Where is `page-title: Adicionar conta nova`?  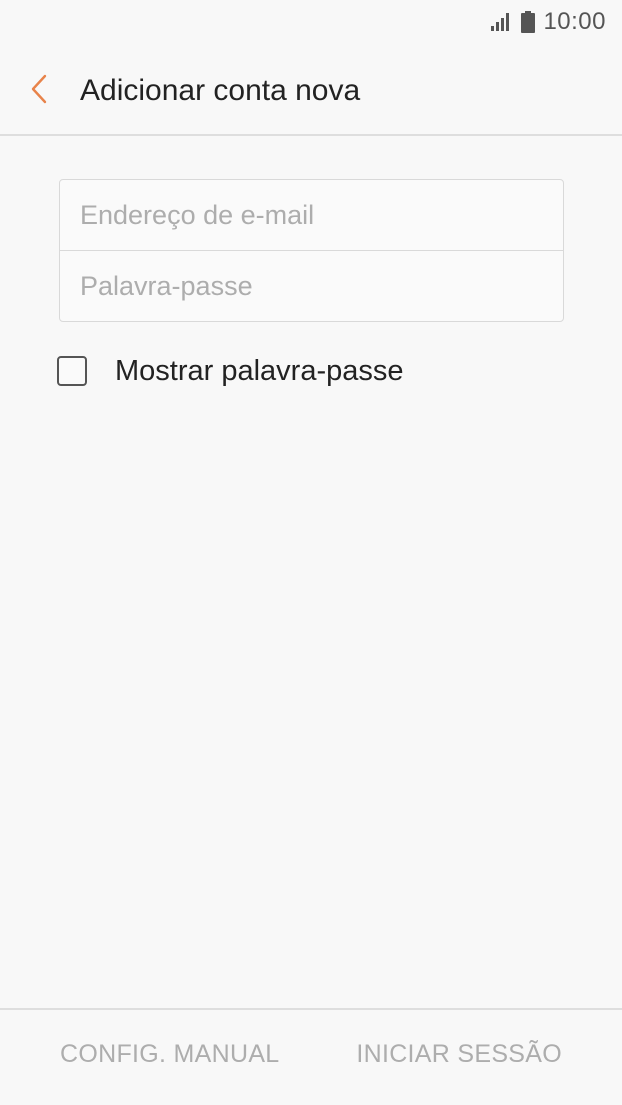 page-title: Adicionar conta nova is located at coordinates (220, 90).